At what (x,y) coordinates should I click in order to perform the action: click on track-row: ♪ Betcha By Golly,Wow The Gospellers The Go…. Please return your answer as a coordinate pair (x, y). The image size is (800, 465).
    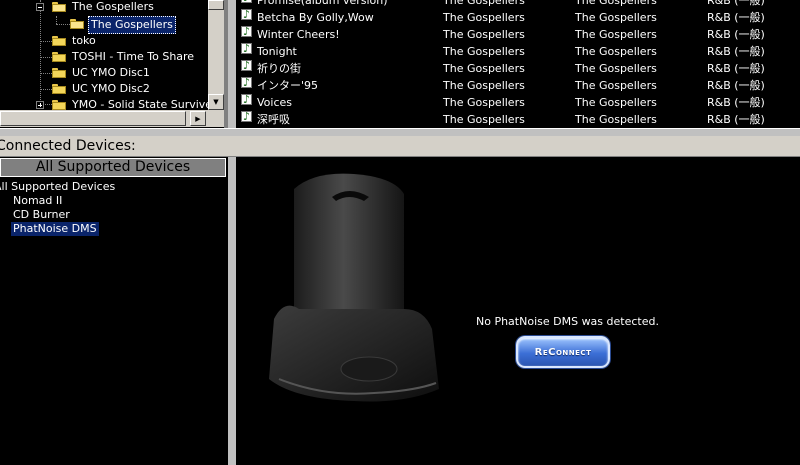
    Looking at the image, I should click on (518, 17).